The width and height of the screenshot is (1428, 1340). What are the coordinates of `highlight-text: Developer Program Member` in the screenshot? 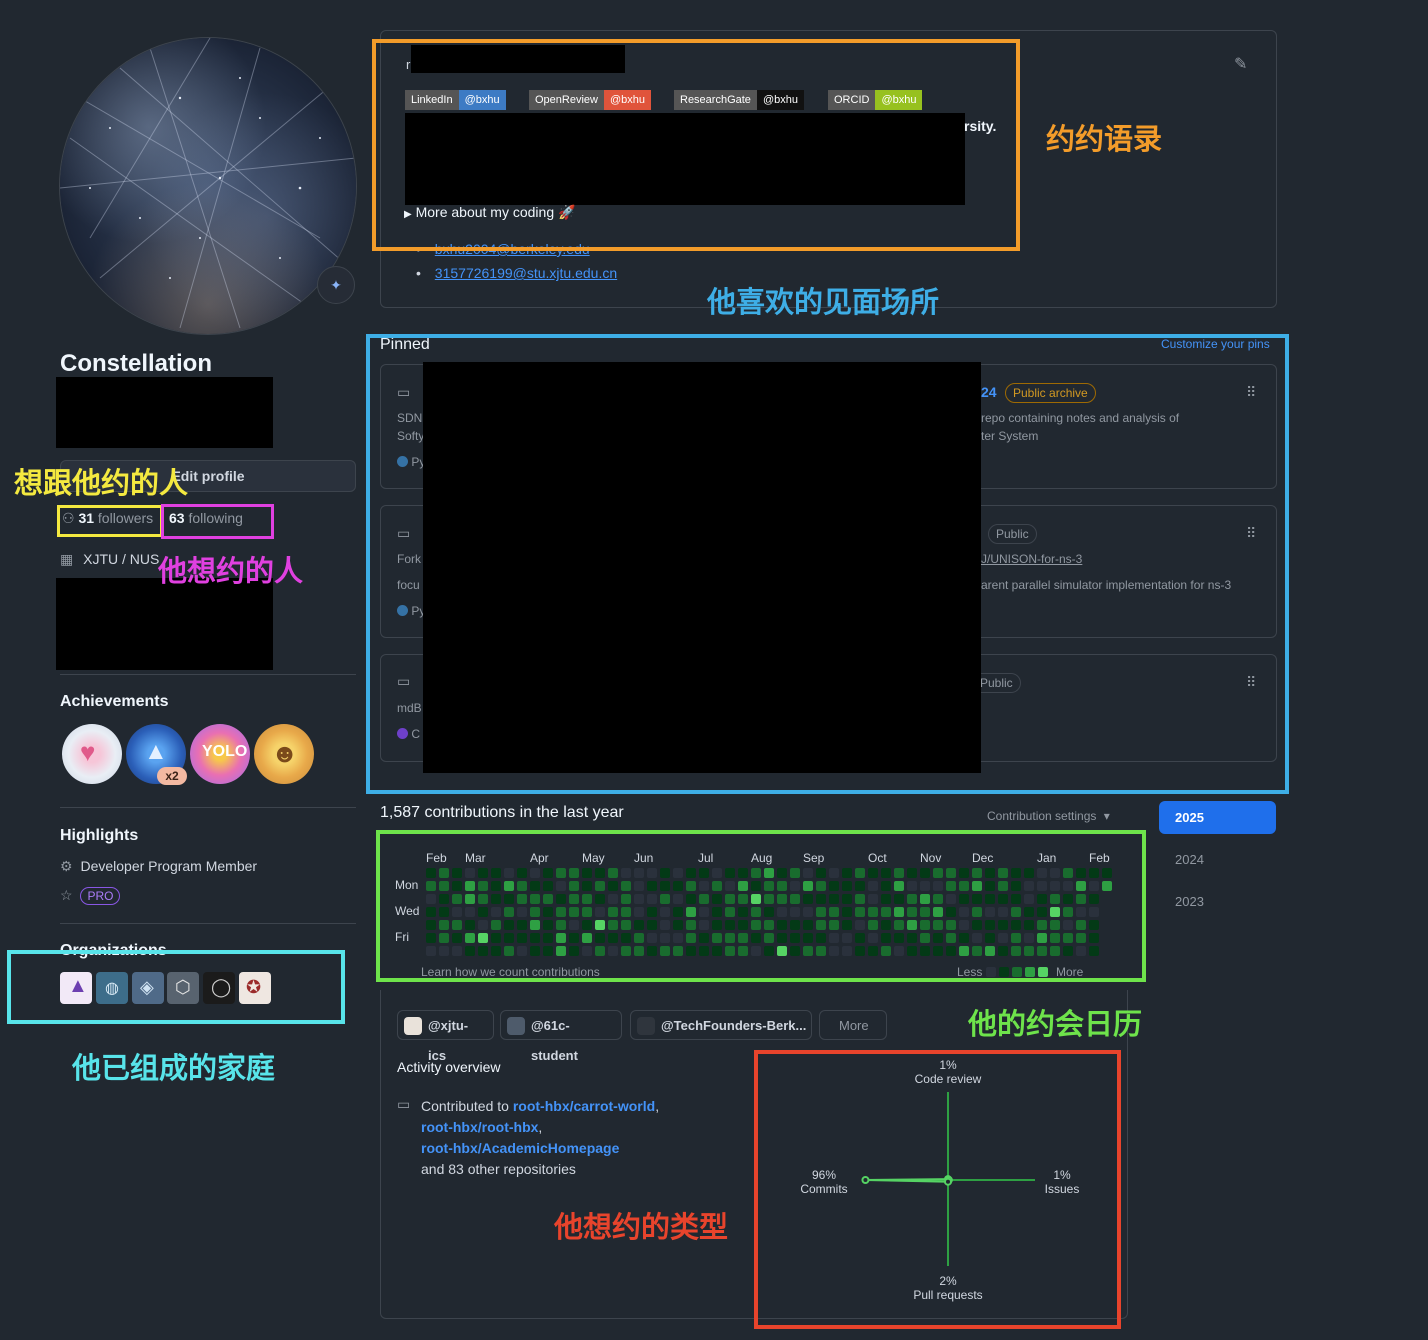 It's located at (169, 866).